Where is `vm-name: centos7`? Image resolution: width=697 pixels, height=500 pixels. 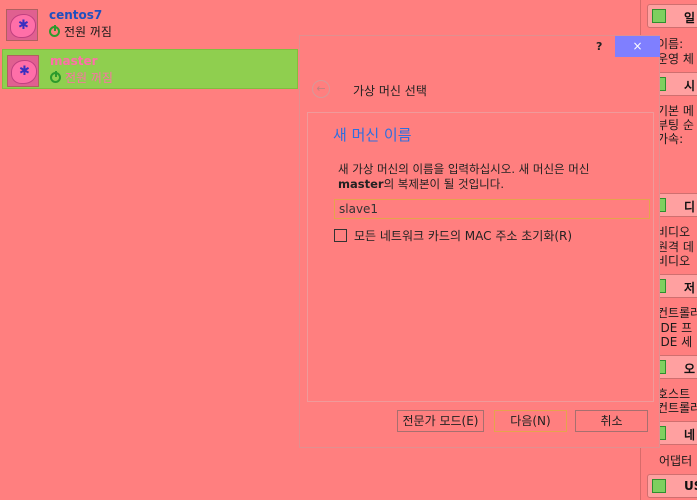 vm-name: centos7 is located at coordinates (76, 15).